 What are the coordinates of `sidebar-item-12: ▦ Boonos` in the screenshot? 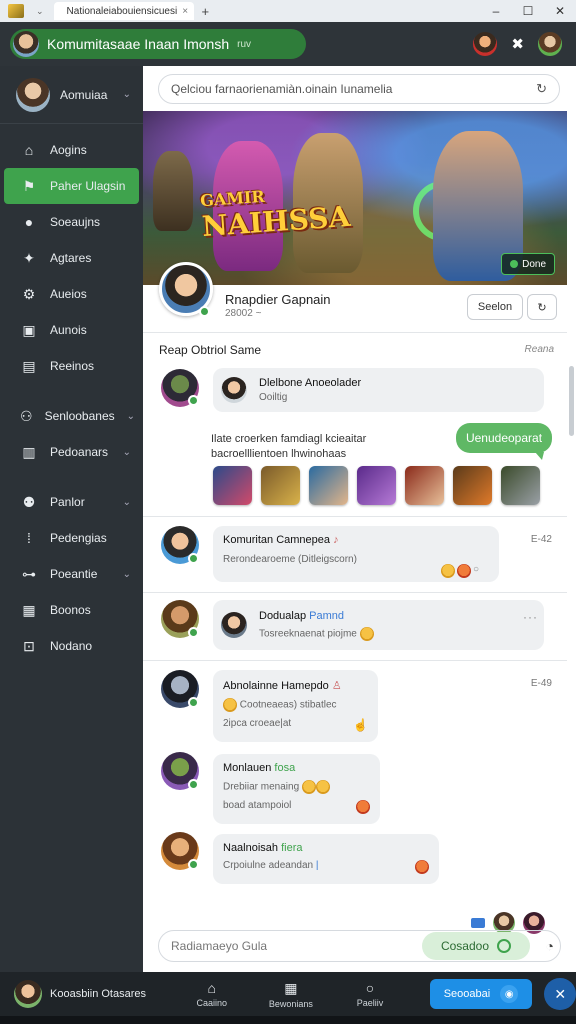 It's located at (71, 610).